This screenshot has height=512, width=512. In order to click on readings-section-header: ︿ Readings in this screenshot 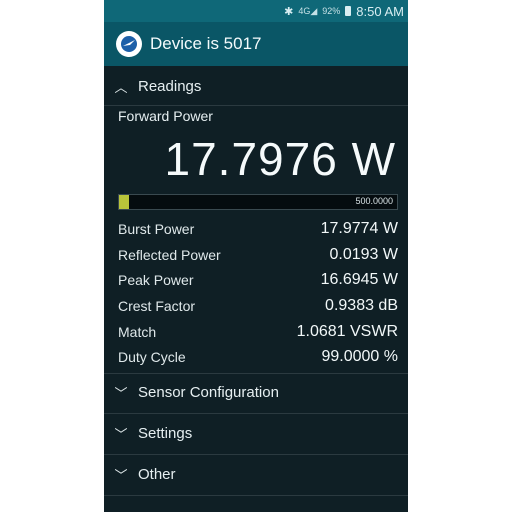, I will do `click(256, 86)`.